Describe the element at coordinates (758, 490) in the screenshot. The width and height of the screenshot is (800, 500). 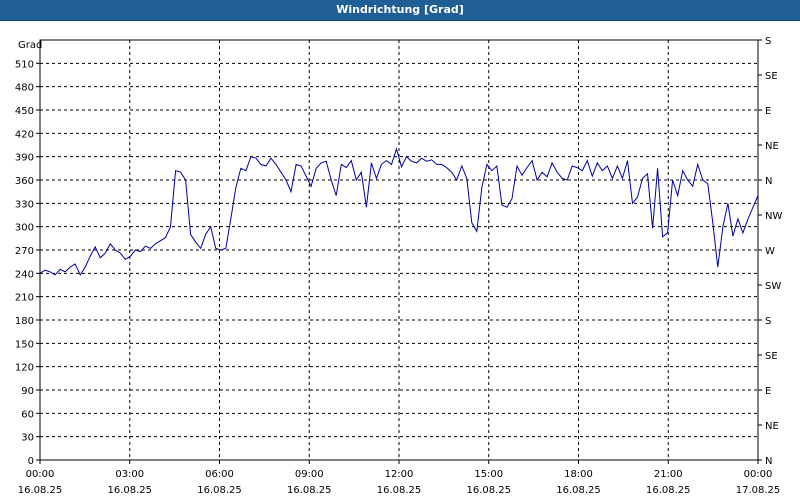
I see `x-tick-date-label: 17.08.25` at that location.